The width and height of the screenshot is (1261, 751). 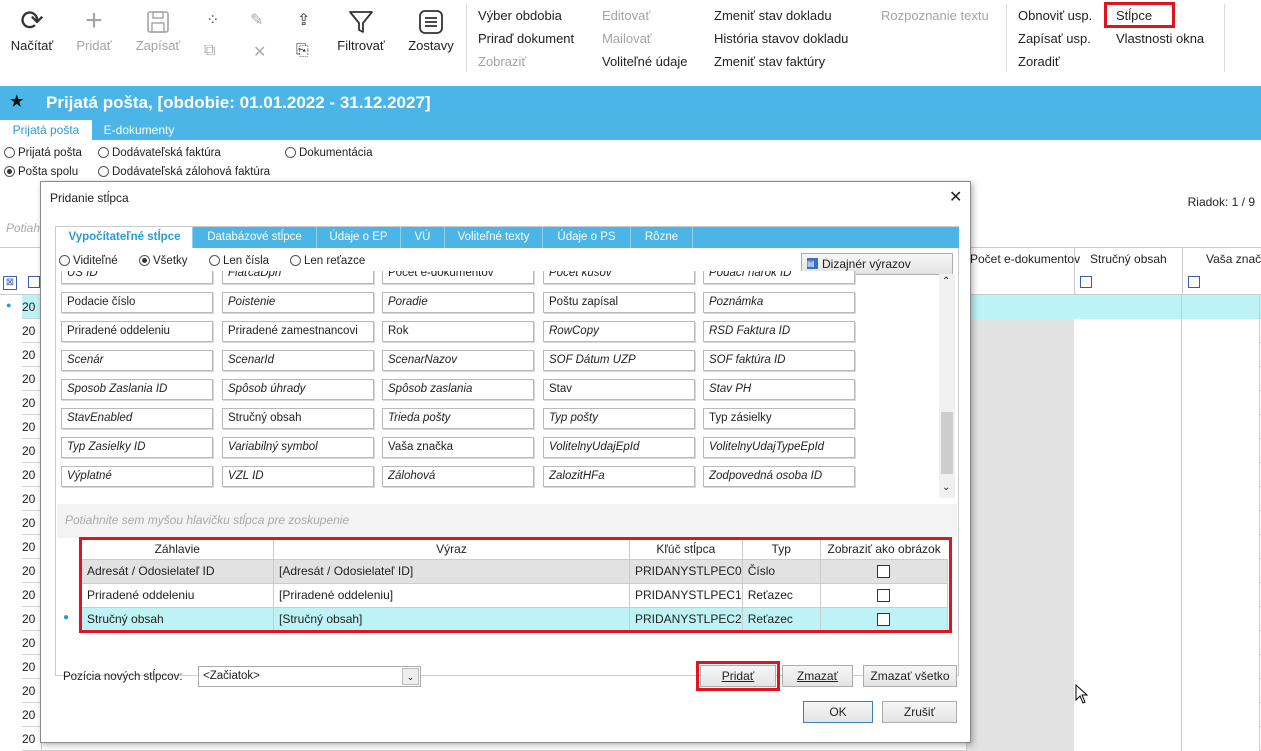 What do you see at coordinates (458, 389) in the screenshot?
I see `column-field-item: Spôsob zaslania` at bounding box center [458, 389].